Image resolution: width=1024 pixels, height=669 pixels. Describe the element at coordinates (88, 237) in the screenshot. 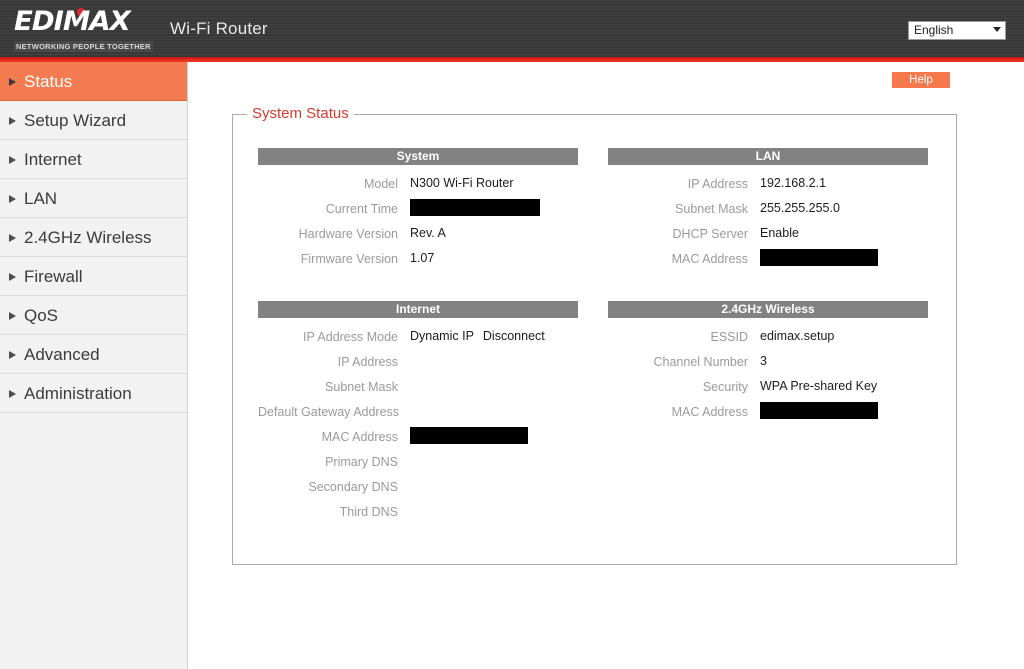

I see `sidebar-item-label: 2.4GHz Wireless` at that location.